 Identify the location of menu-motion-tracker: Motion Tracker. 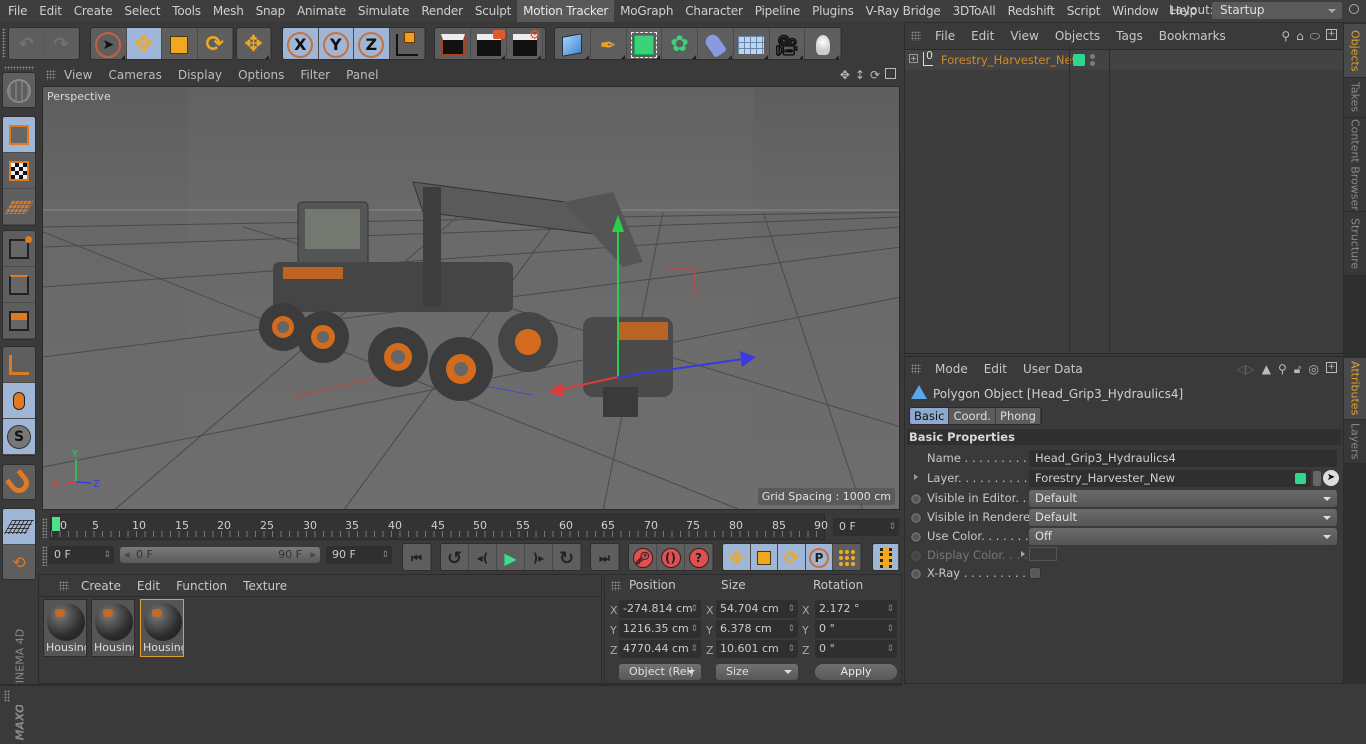
(566, 11).